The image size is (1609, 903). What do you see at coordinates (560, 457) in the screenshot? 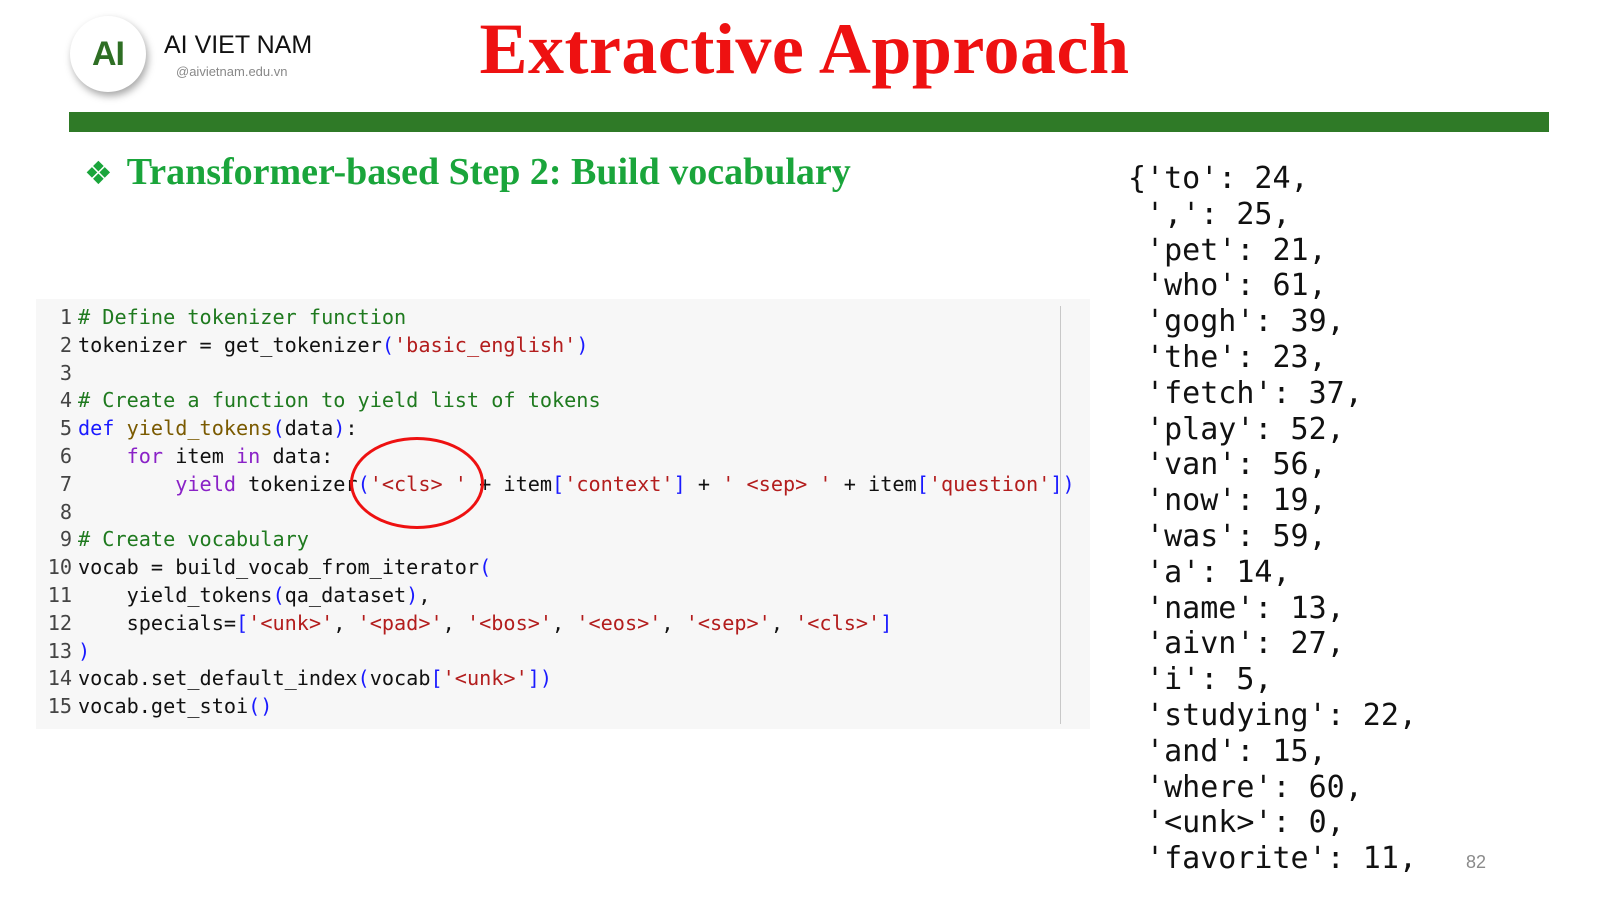
I see `code-line: 6 for item in data:` at bounding box center [560, 457].